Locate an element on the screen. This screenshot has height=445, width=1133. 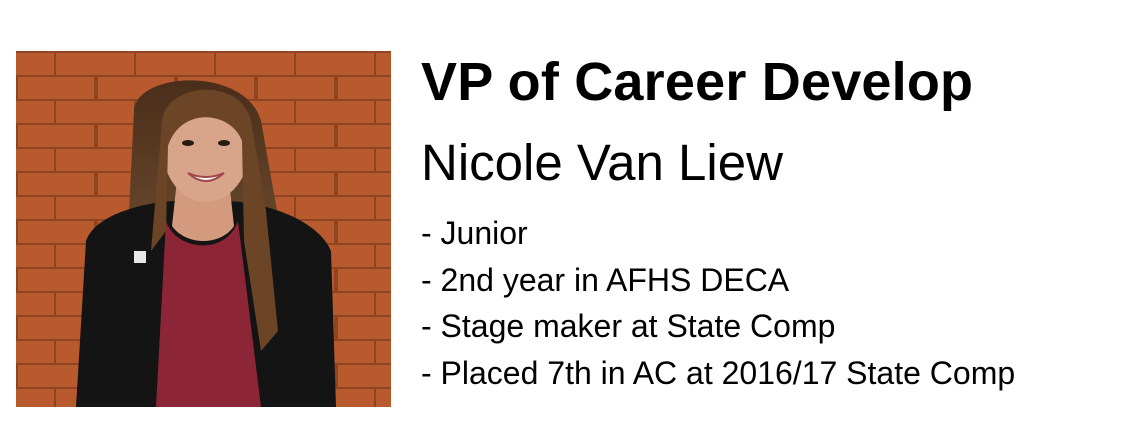
person-name: Nicole Van Liew is located at coordinates (602, 162).